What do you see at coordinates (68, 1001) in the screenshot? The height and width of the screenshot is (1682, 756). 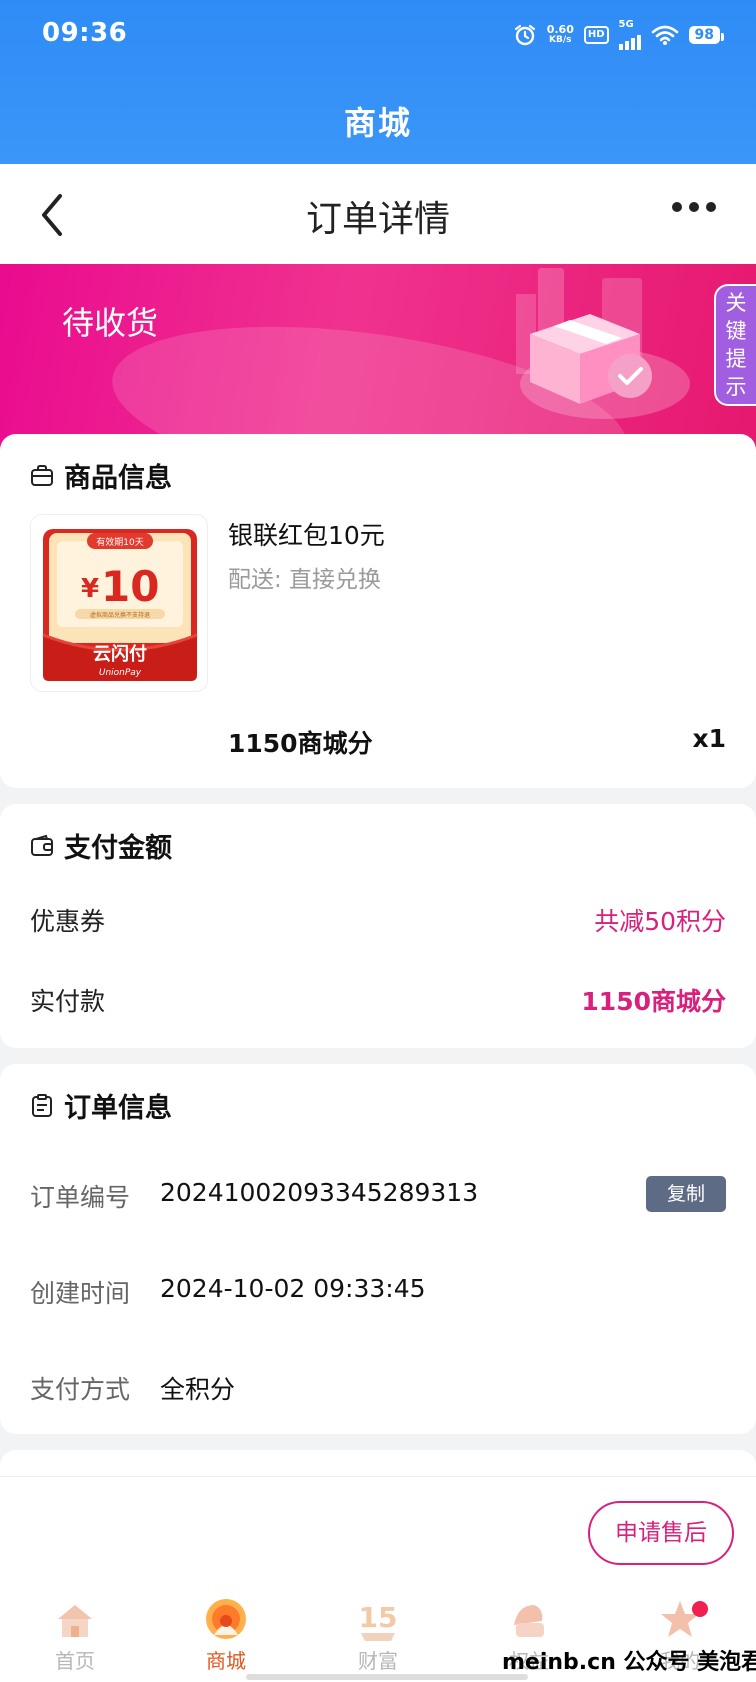 I see `paid-label: 实付款` at bounding box center [68, 1001].